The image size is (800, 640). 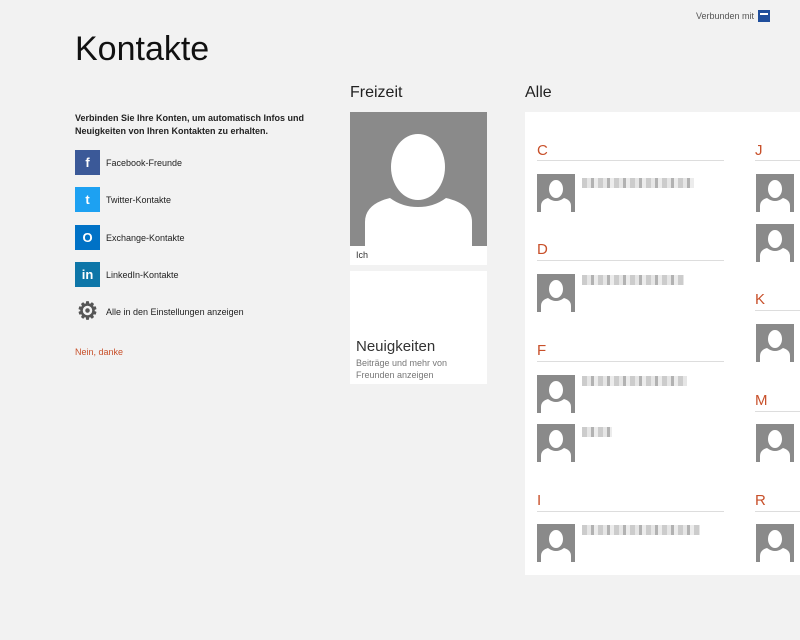 I want to click on connected-with: Verbunden mit, so click(x=733, y=16).